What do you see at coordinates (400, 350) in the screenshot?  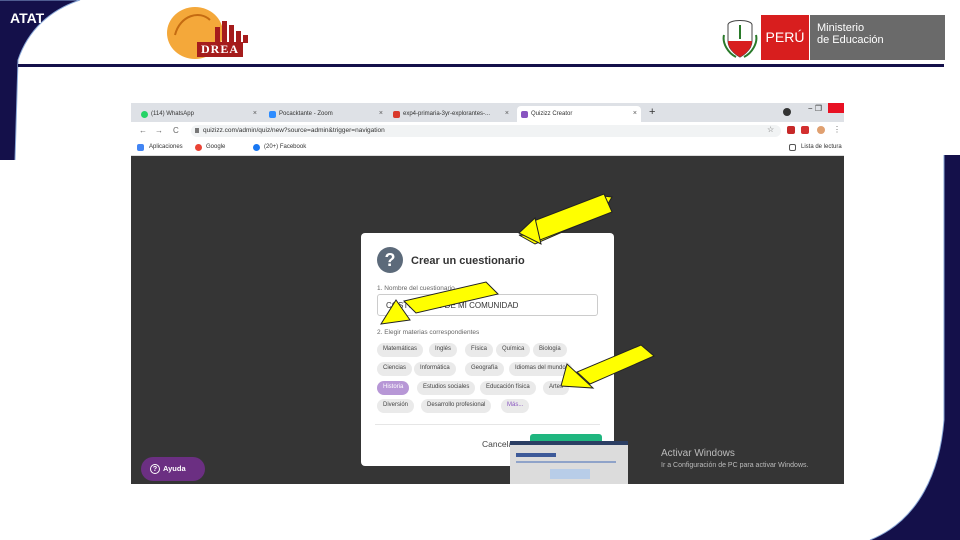 I see `subject-chip: Matemáticas` at bounding box center [400, 350].